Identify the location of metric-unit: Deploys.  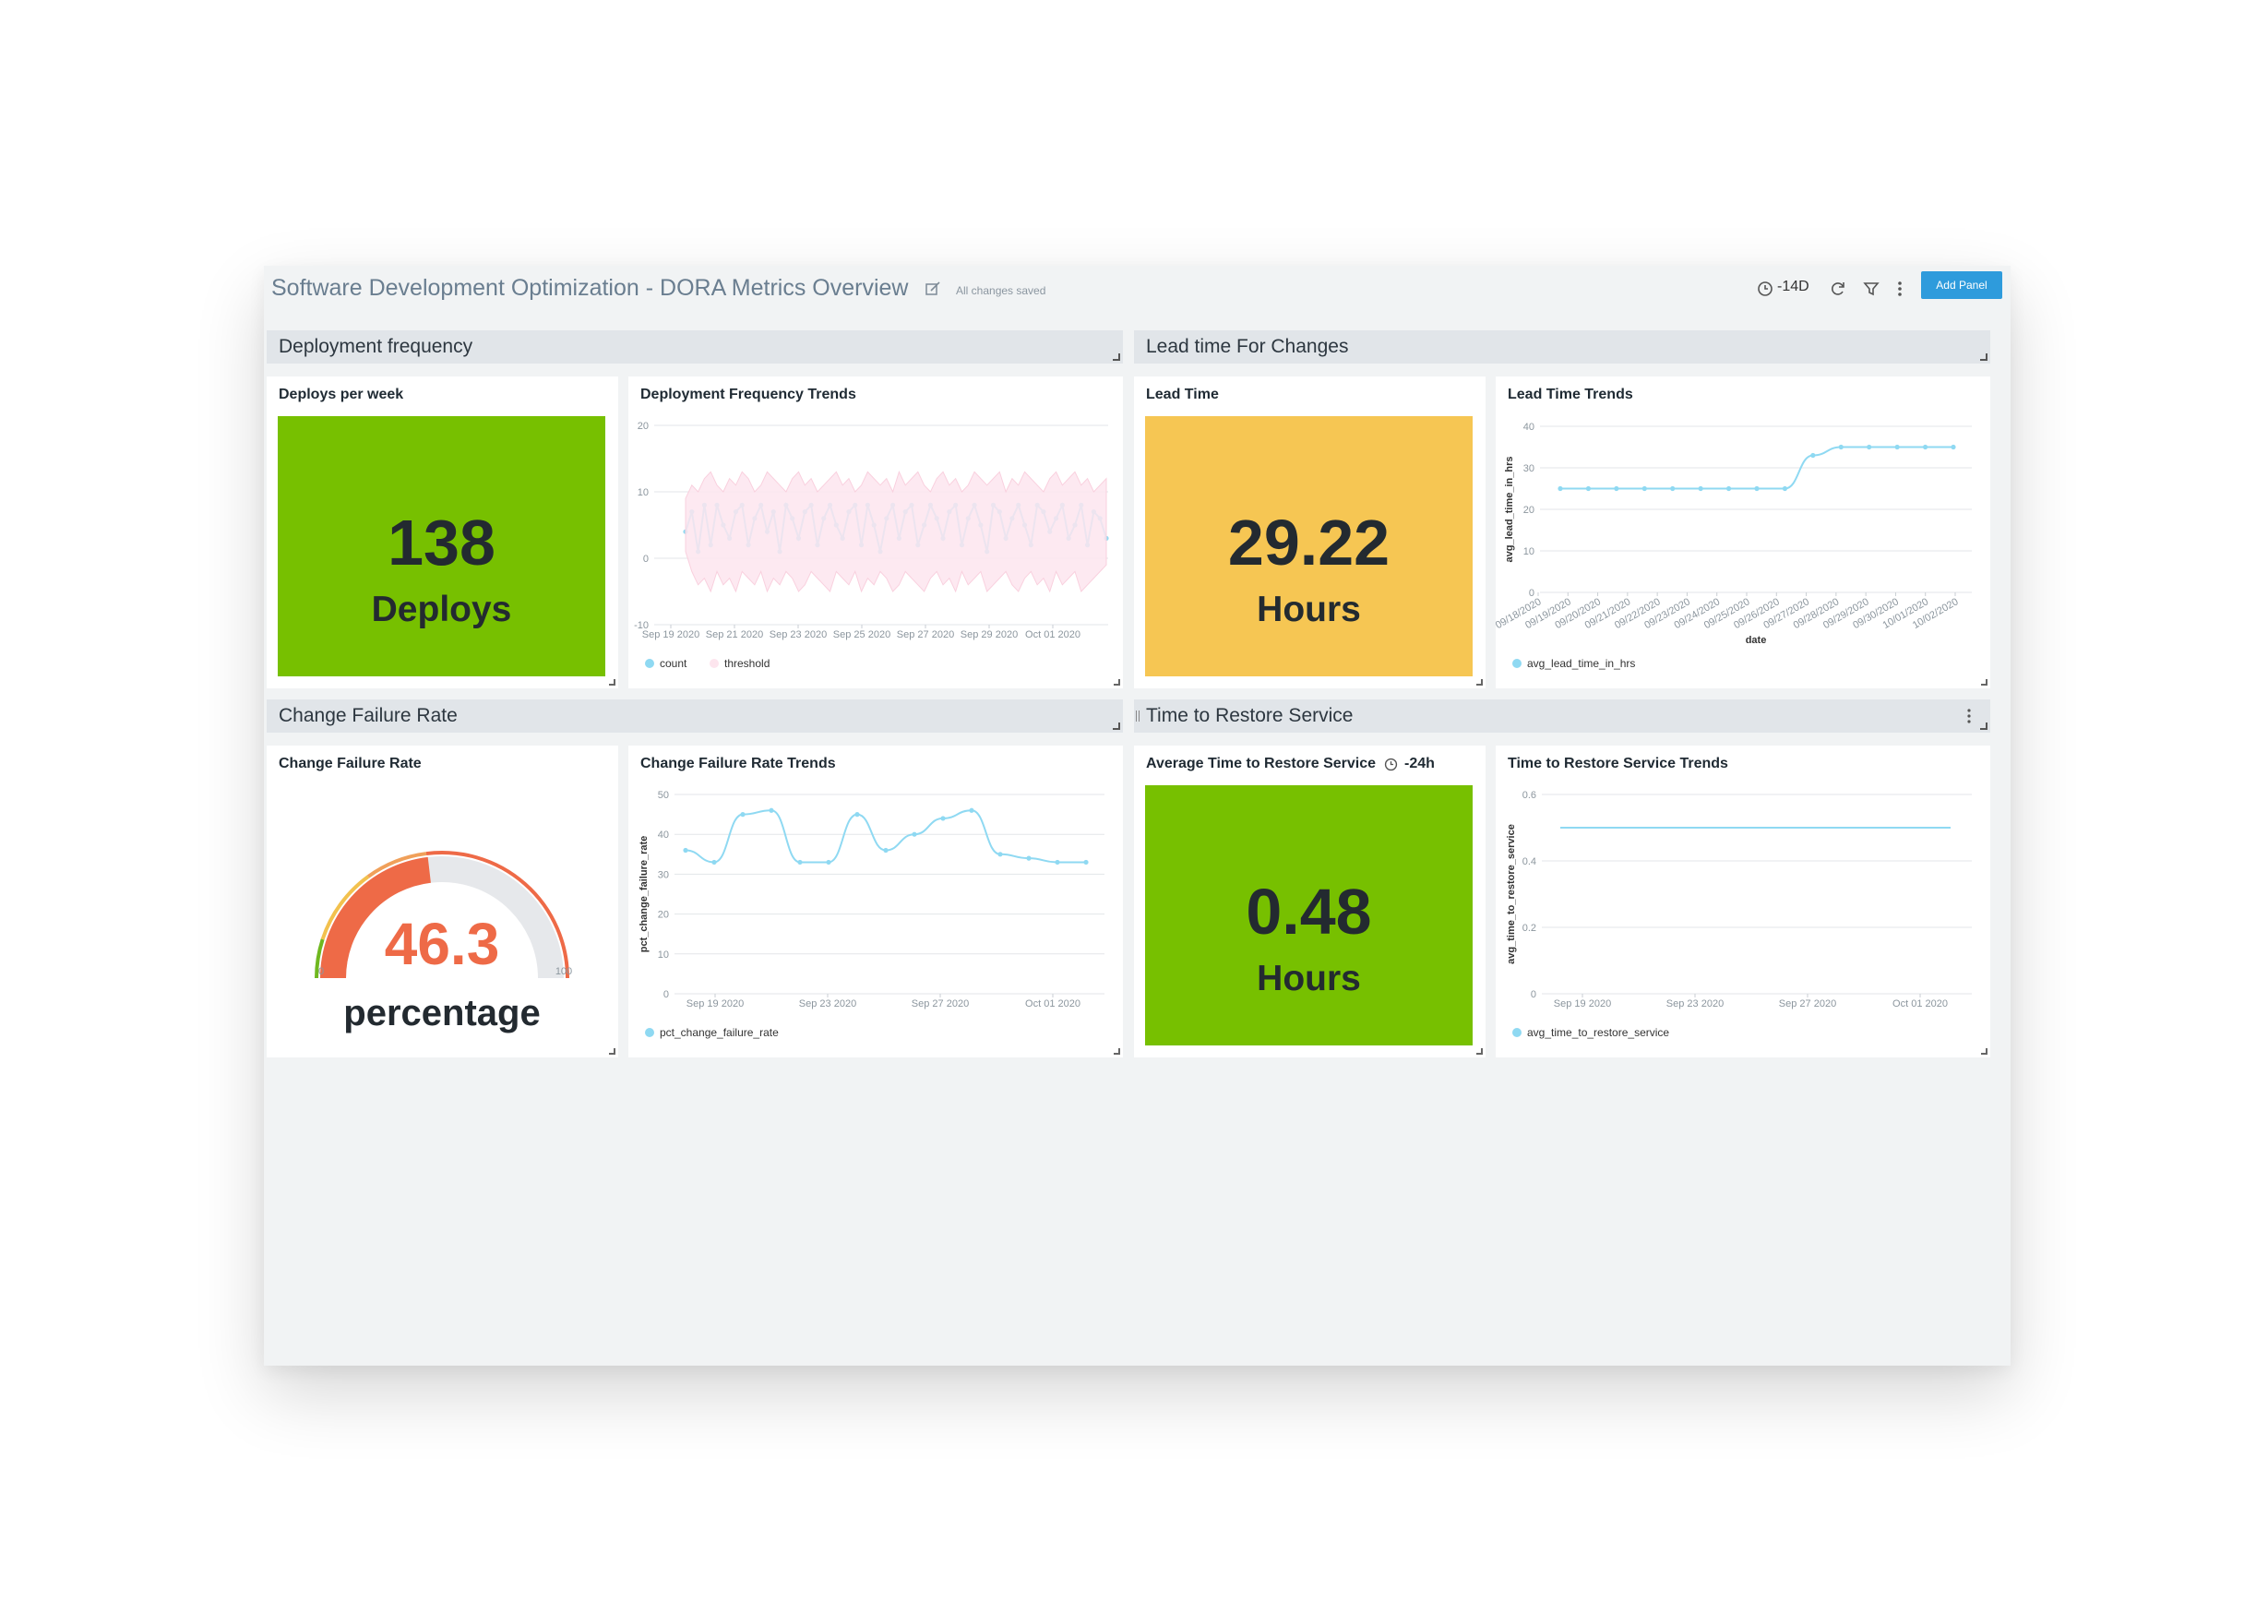
(441, 609).